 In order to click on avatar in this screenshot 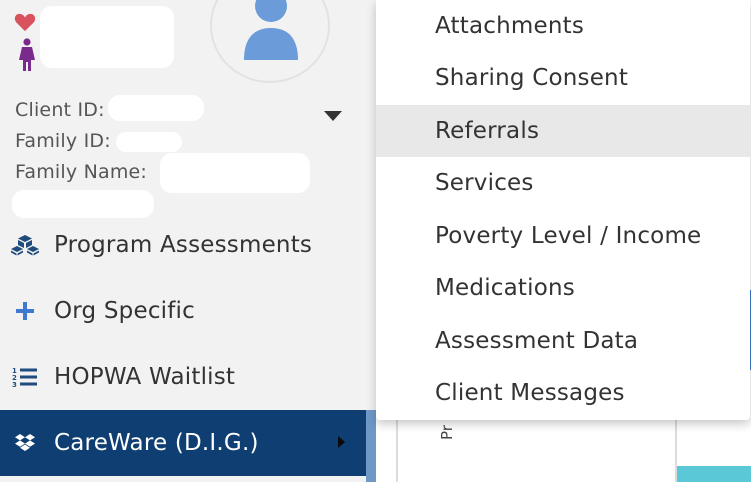, I will do `click(270, 41)`.